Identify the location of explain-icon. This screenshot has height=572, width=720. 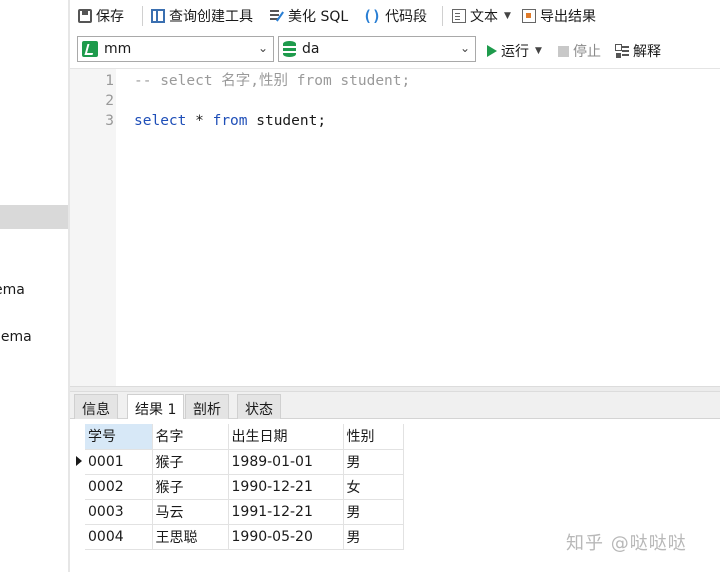
(622, 51).